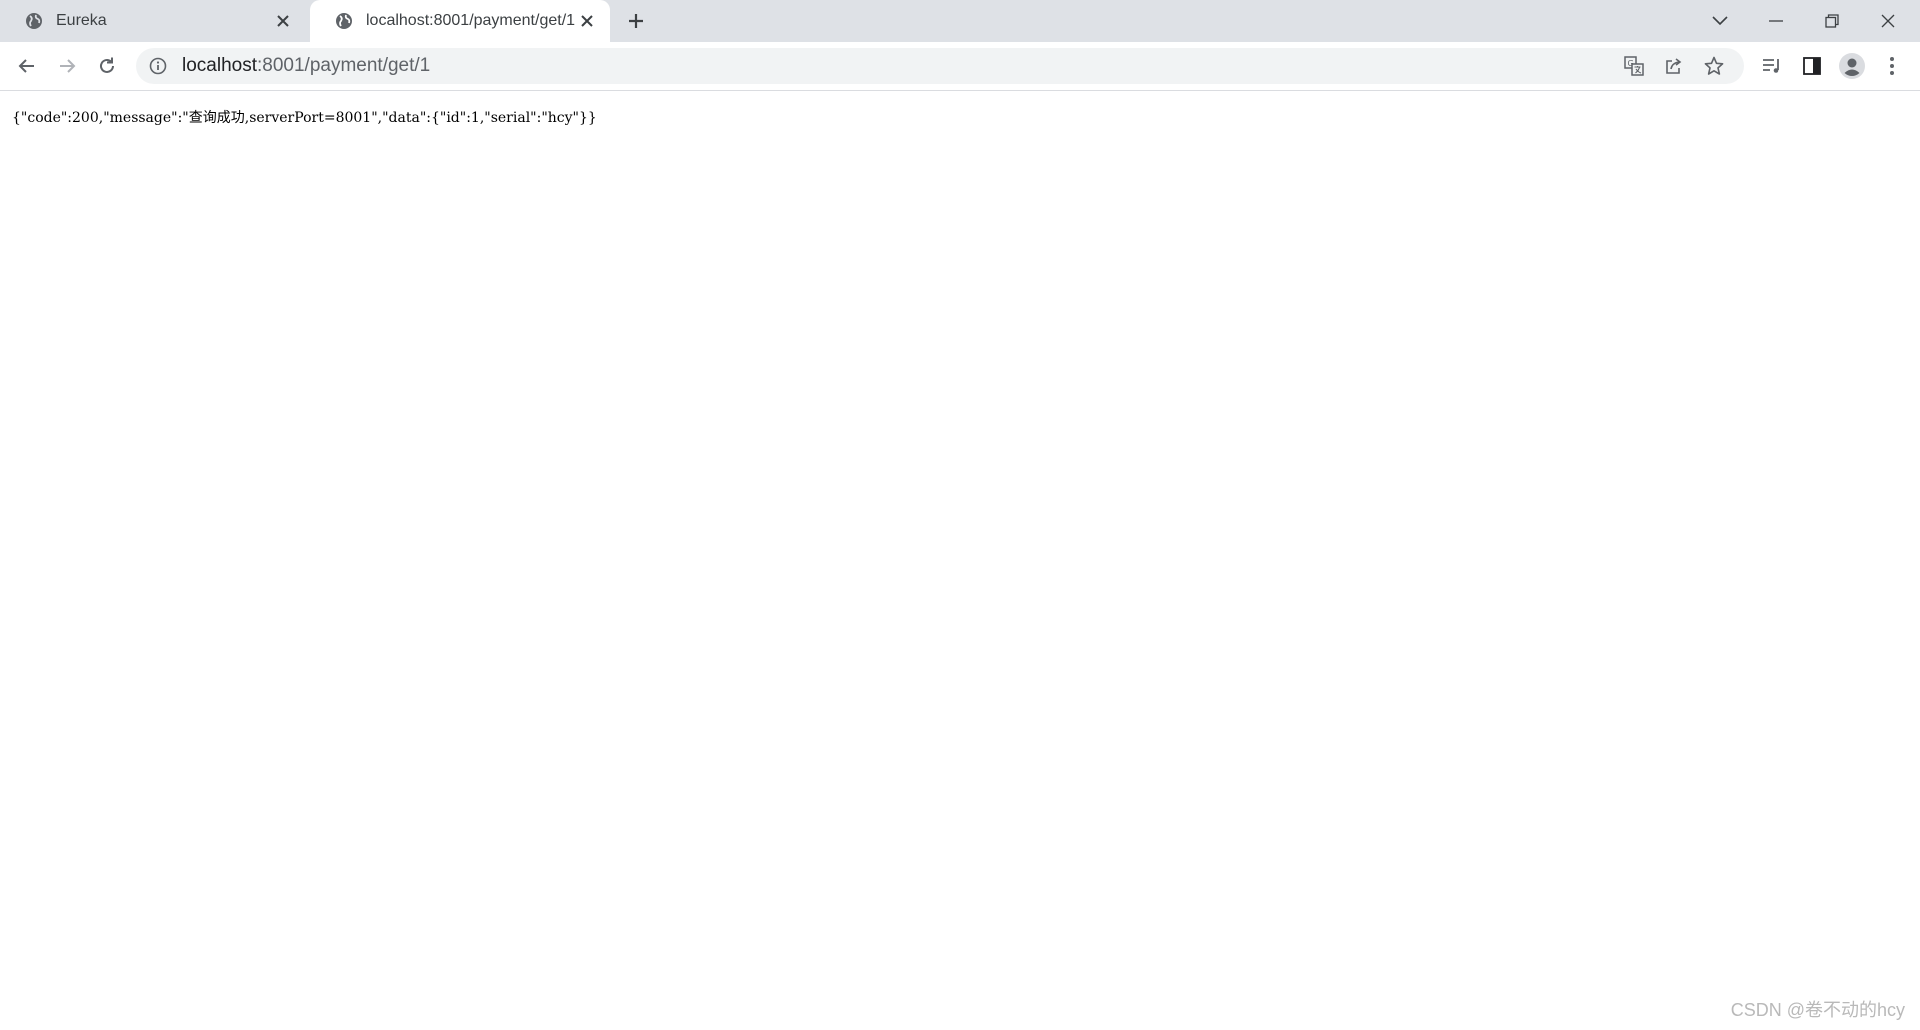  I want to click on tab-title: Eureka, so click(81, 20).